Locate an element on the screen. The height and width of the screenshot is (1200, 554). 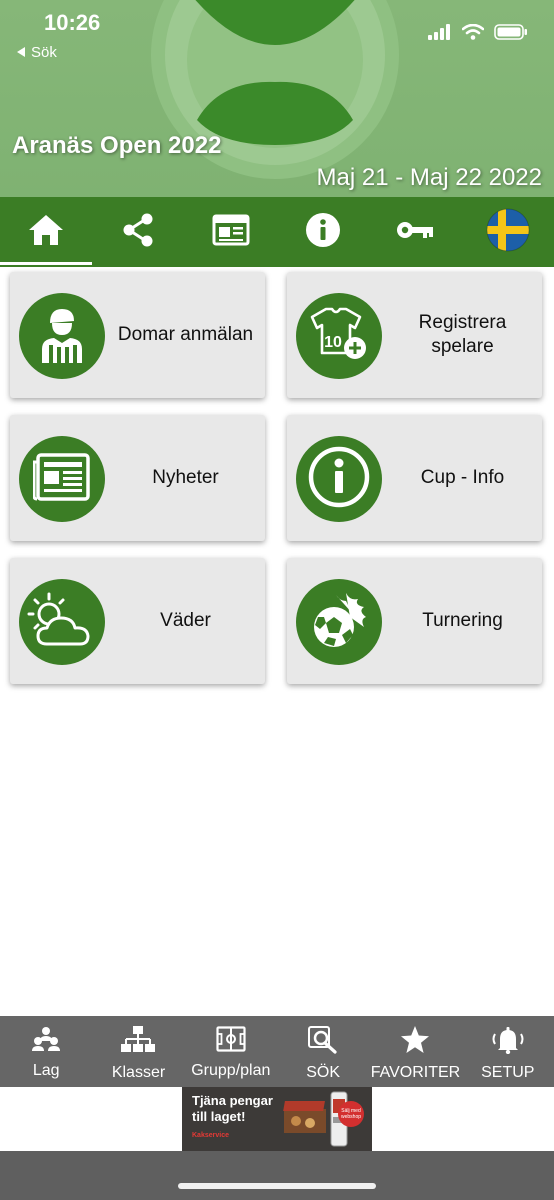
ad-brand: Kakservice is located at coordinates (210, 1135).